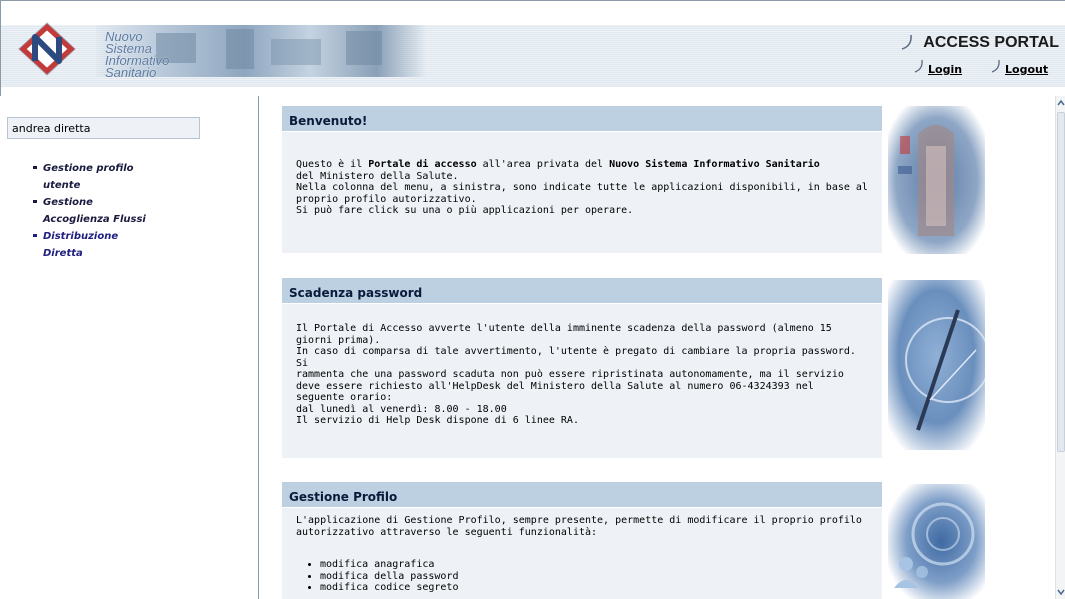  What do you see at coordinates (1026, 69) in the screenshot?
I see `logout-link: Logout` at bounding box center [1026, 69].